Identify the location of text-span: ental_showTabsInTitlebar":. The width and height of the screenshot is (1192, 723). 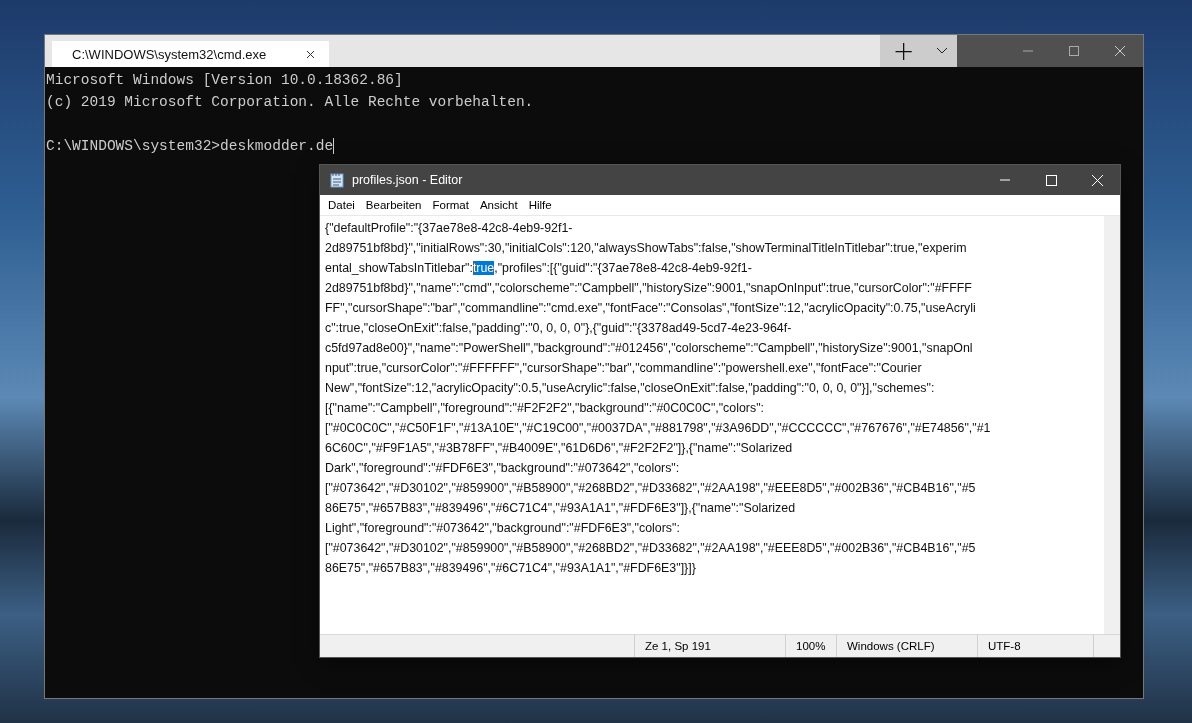
(399, 268).